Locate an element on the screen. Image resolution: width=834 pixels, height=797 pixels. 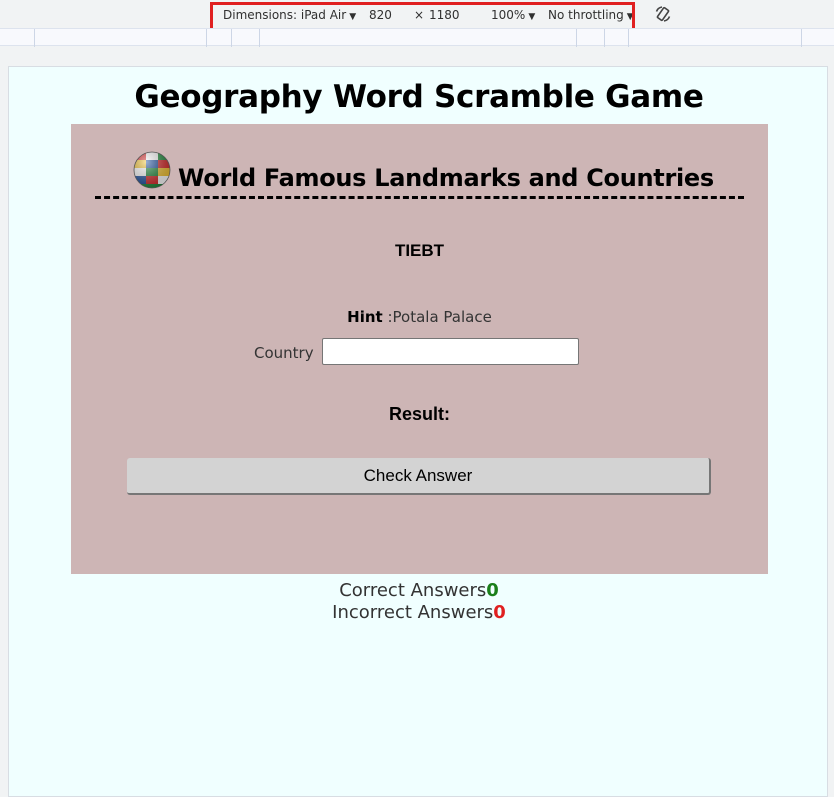
country-input is located at coordinates (450, 351).